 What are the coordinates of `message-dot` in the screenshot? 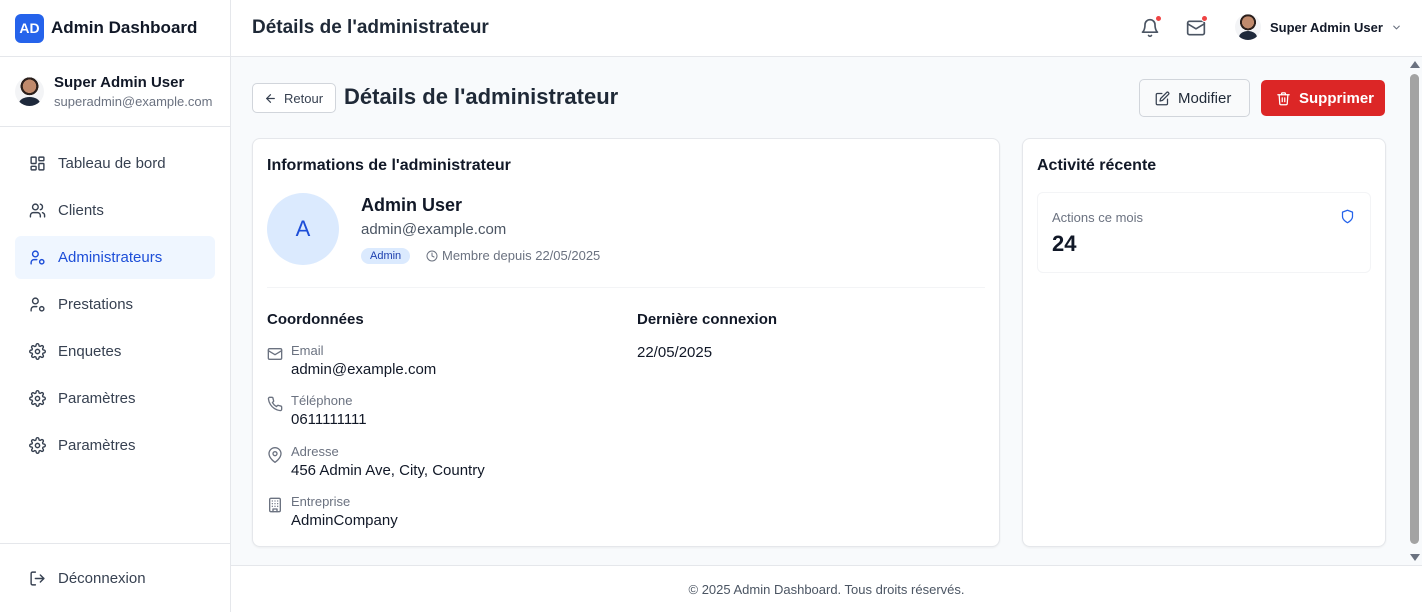 It's located at (1204, 18).